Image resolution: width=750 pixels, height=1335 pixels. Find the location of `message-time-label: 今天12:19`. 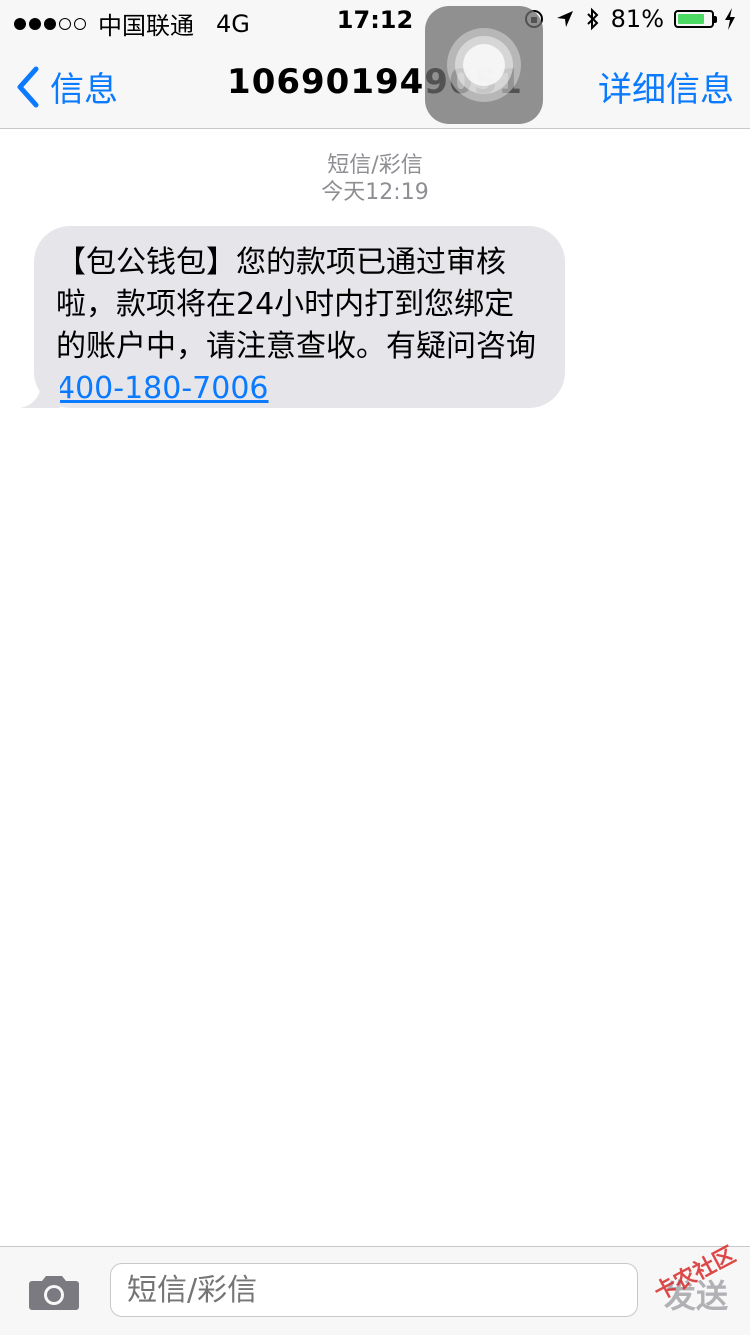

message-time-label: 今天12:19 is located at coordinates (375, 192).